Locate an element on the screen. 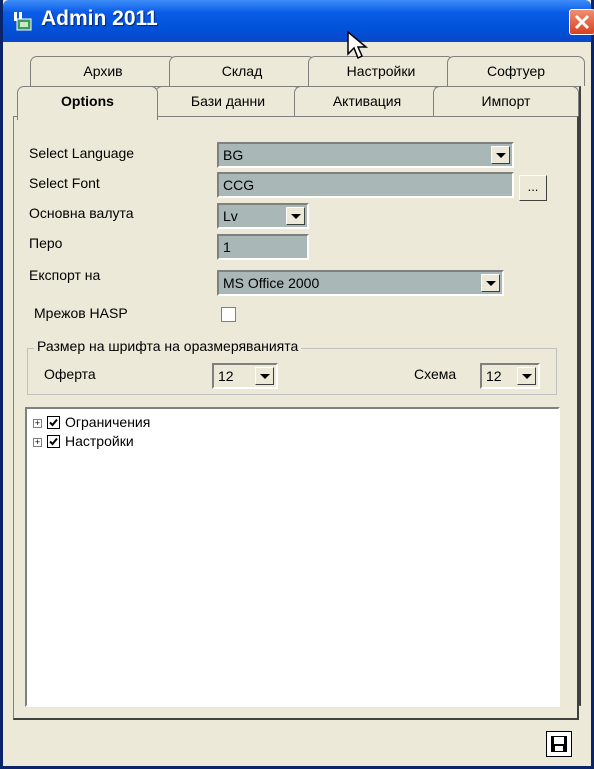 This screenshot has width=594, height=769. scheme-size-select: 12 is located at coordinates (510, 376).